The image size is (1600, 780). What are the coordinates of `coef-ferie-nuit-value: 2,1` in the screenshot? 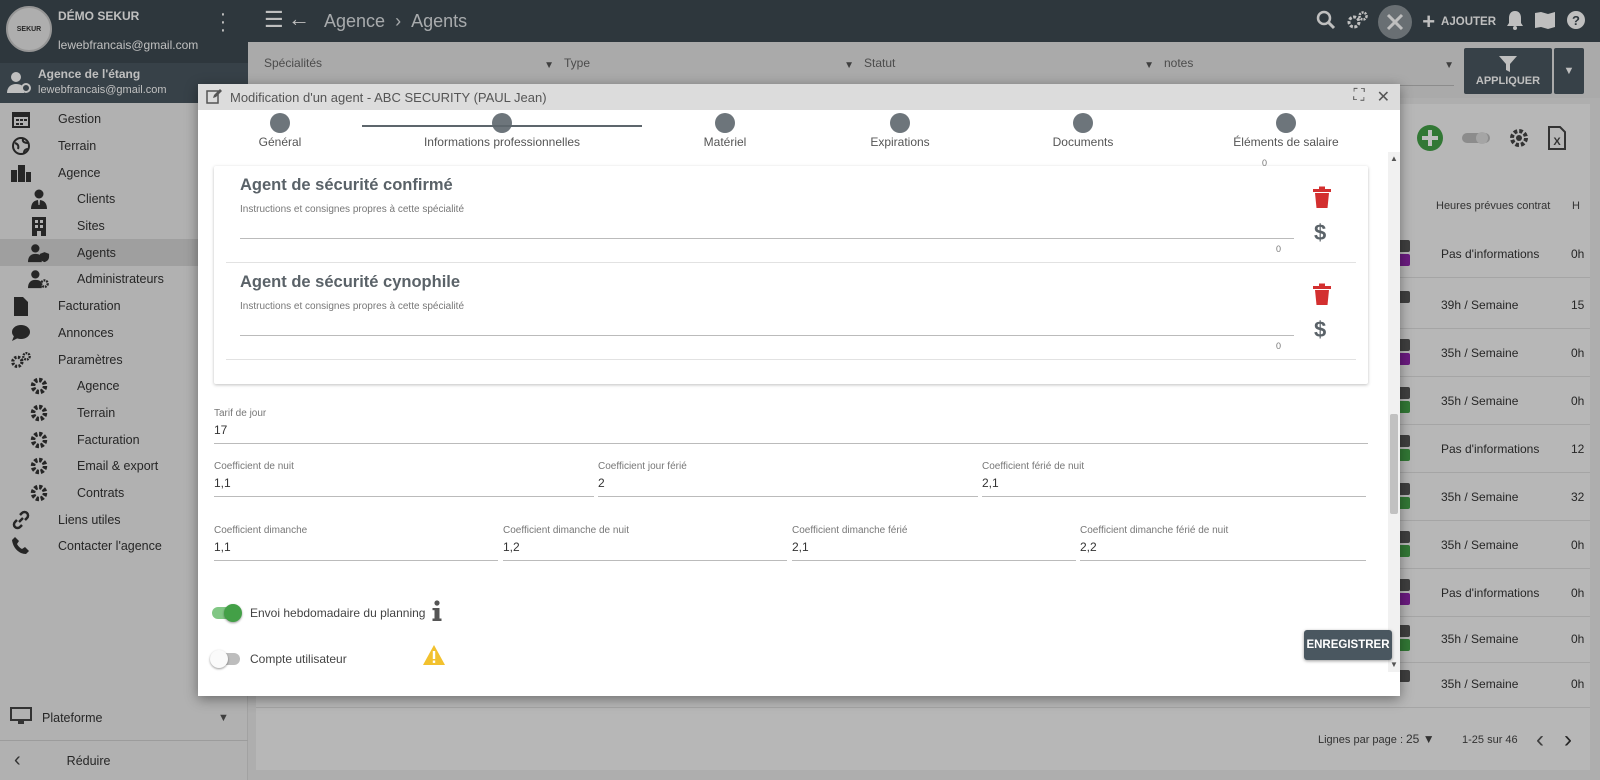 It's located at (990, 483).